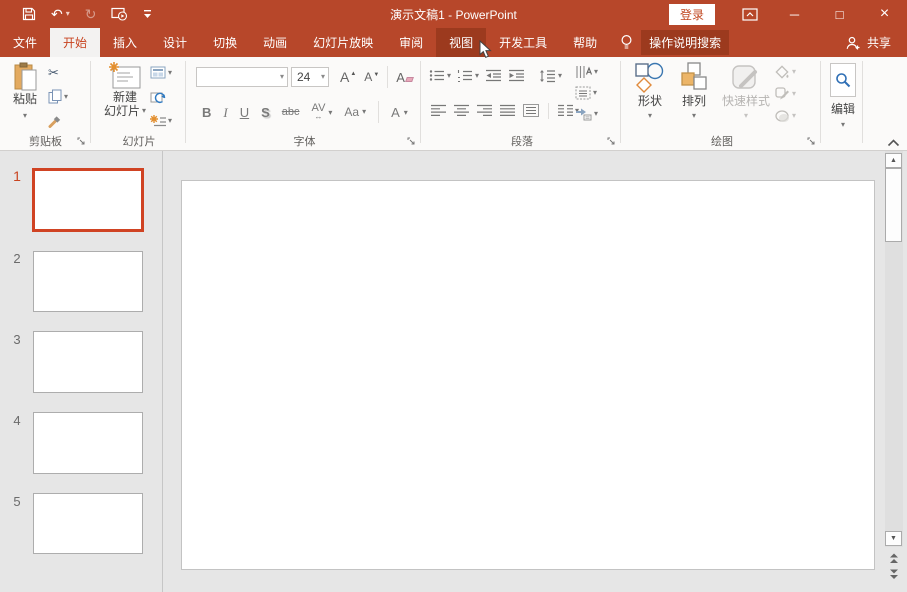 The width and height of the screenshot is (907, 592). Describe the element at coordinates (25, 42) in the screenshot. I see `tab-file: 文件` at that location.